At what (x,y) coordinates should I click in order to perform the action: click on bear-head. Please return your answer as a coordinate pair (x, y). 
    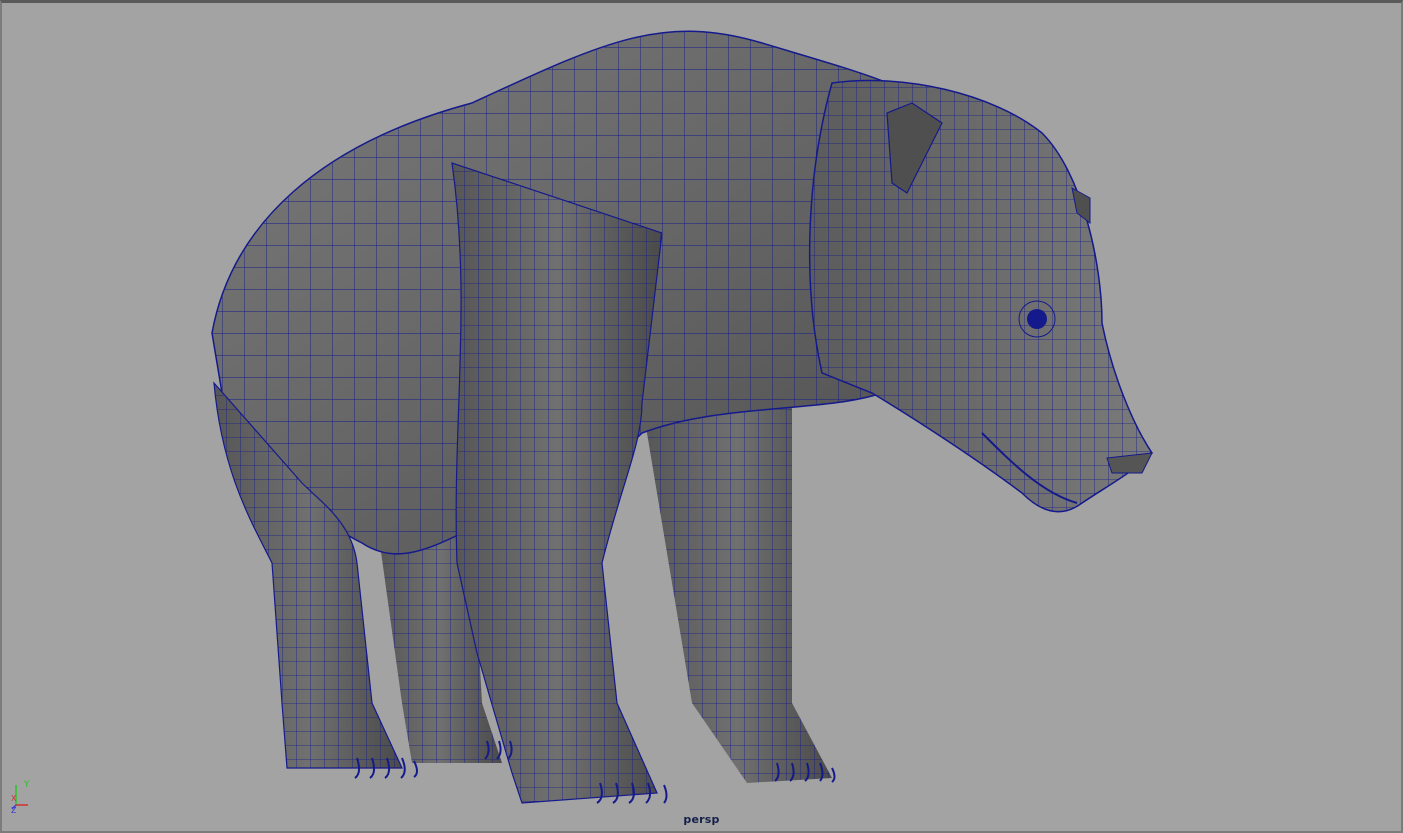
    Looking at the image, I should click on (980, 296).